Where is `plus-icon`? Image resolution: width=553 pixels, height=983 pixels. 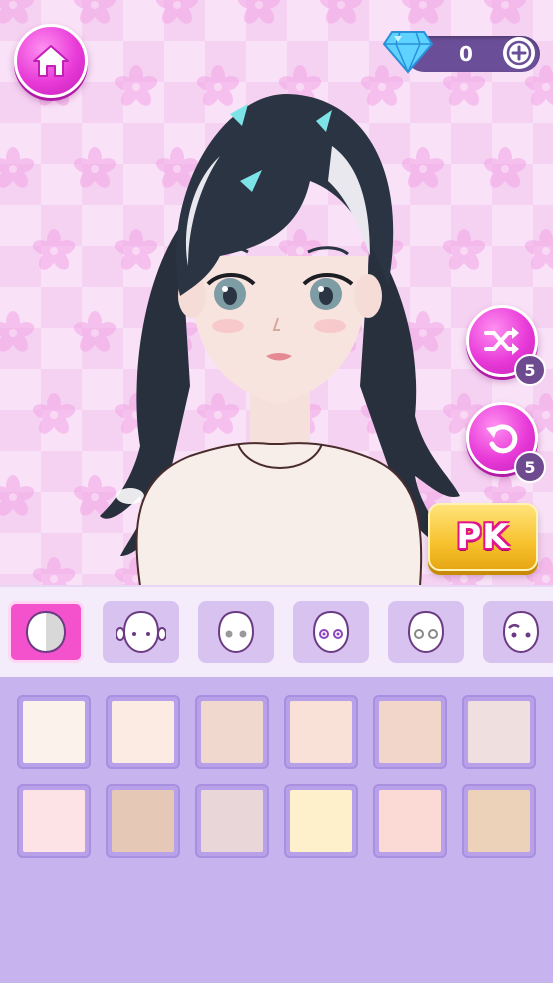 plus-icon is located at coordinates (519, 53).